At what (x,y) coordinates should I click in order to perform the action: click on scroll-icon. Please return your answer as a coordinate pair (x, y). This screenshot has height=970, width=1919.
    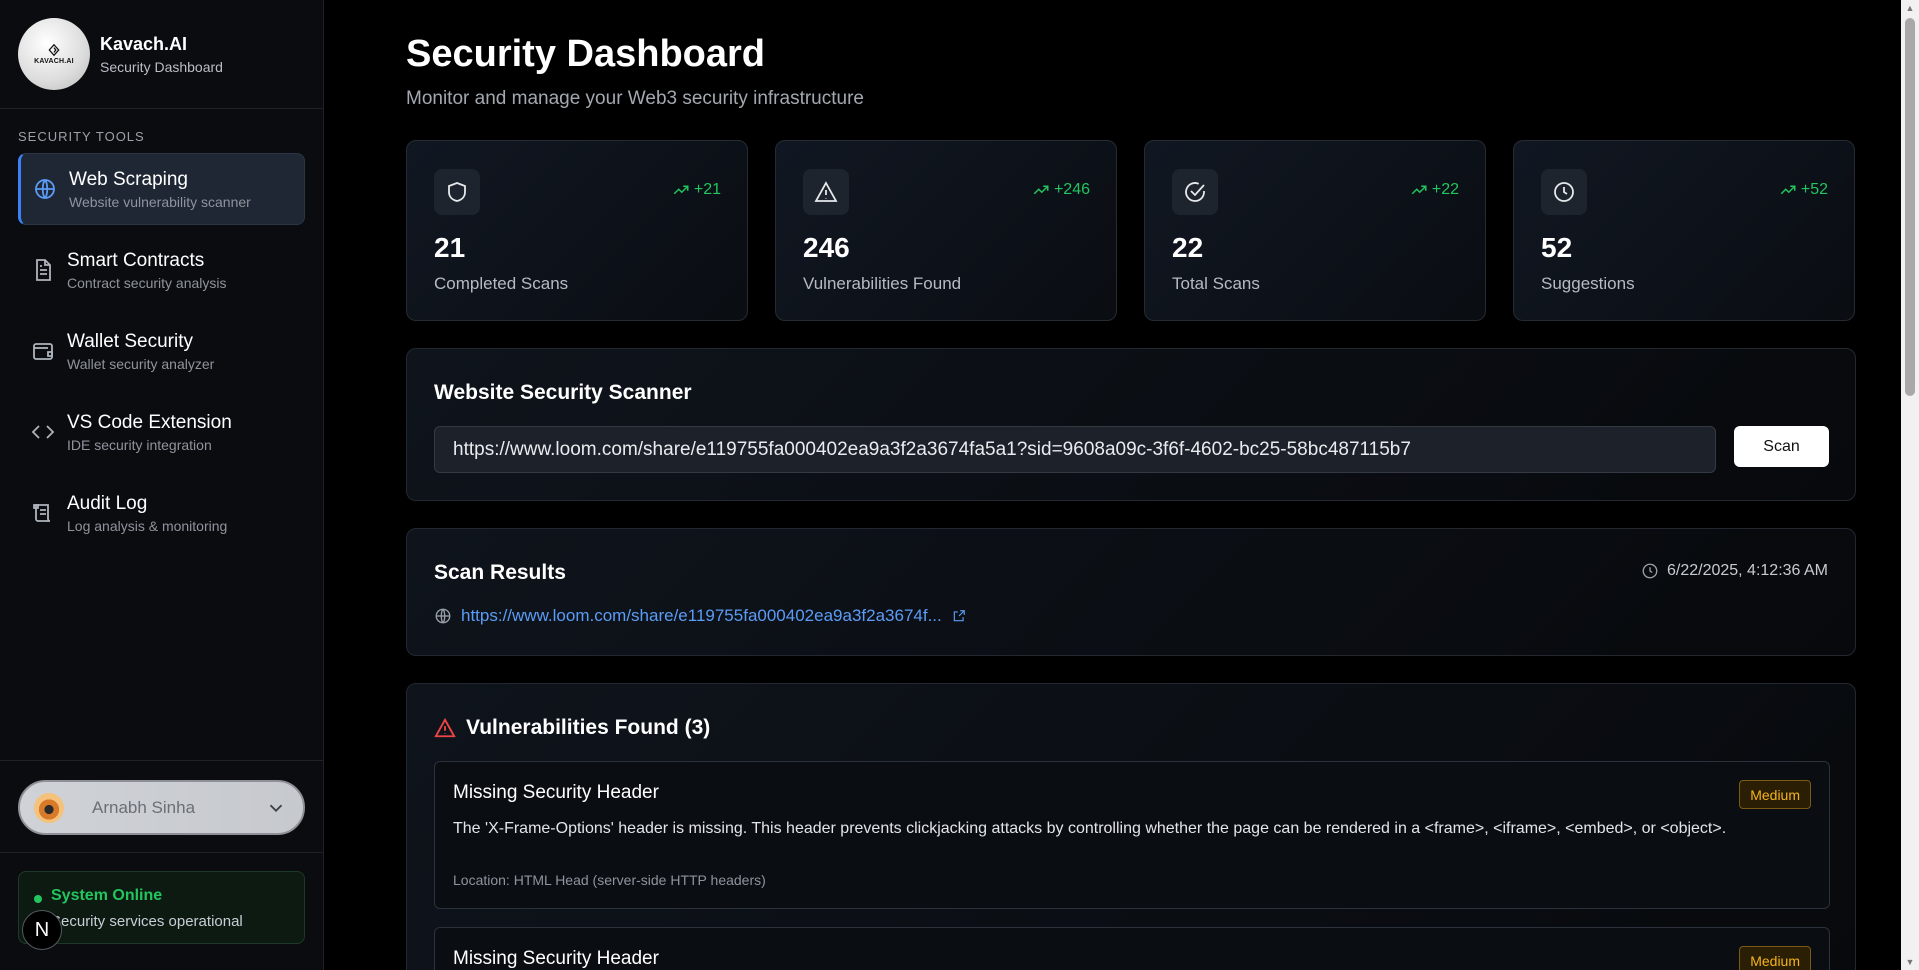
    Looking at the image, I should click on (43, 513).